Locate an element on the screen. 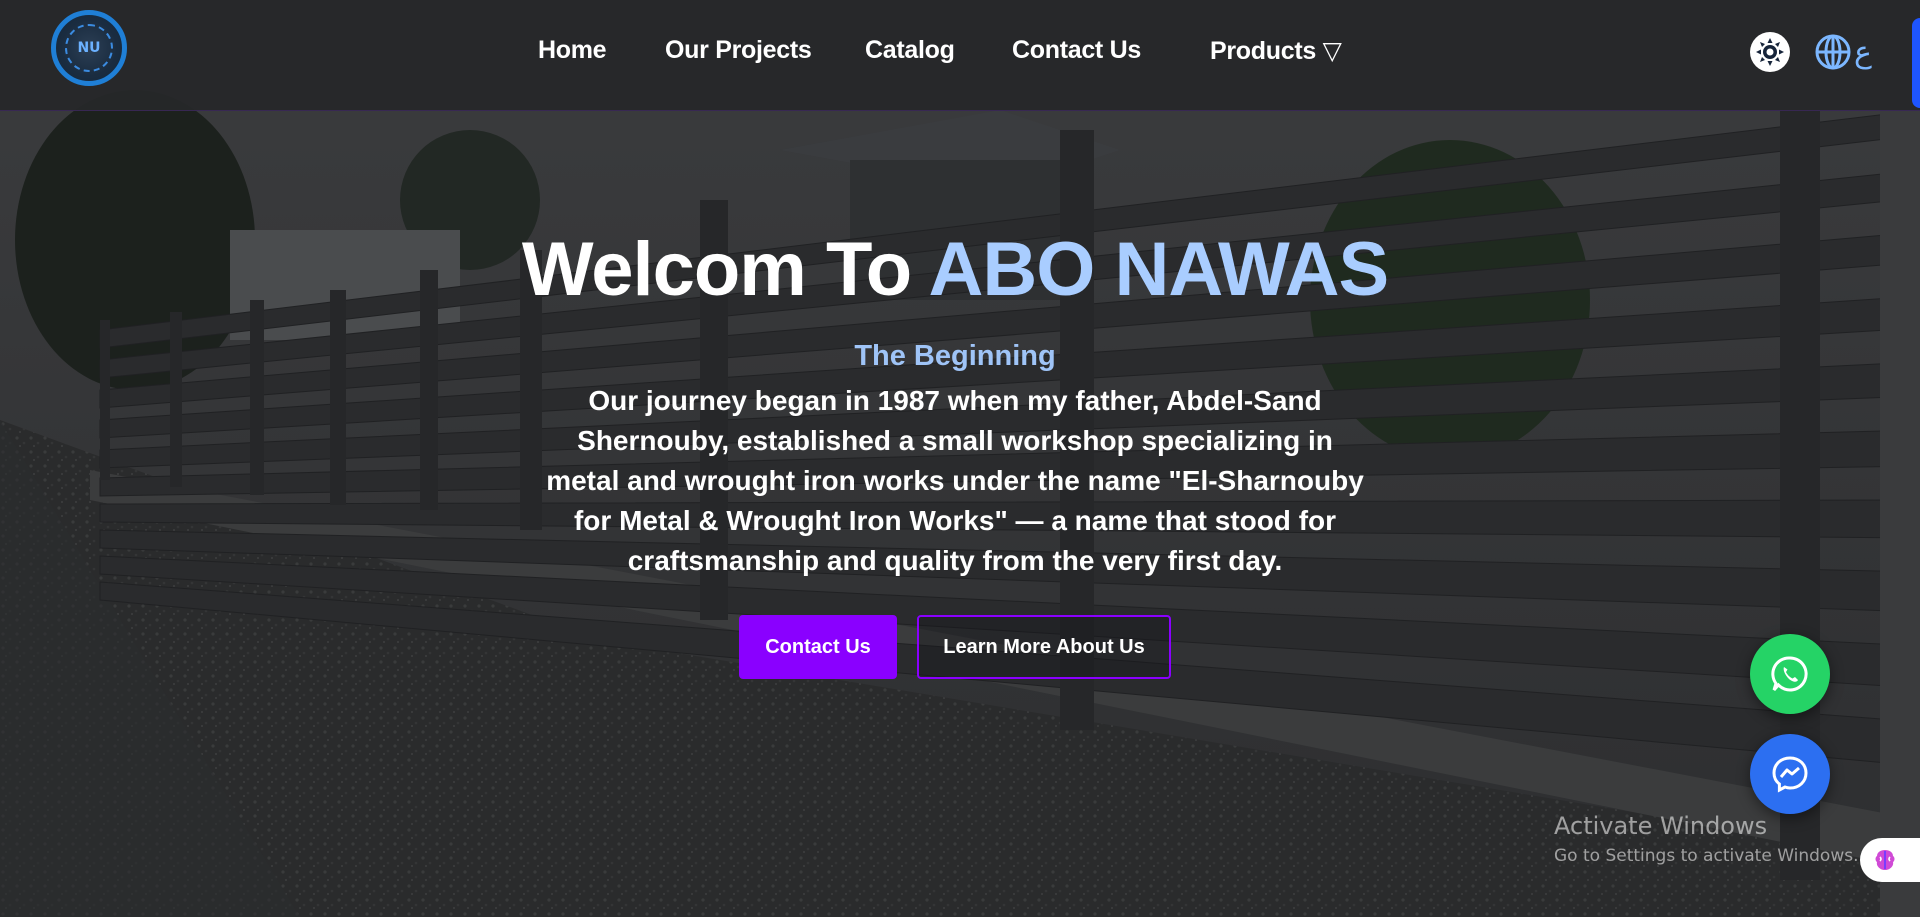 This screenshot has width=1920, height=917. nav-contact-us-link: Contact Us is located at coordinates (1076, 50).